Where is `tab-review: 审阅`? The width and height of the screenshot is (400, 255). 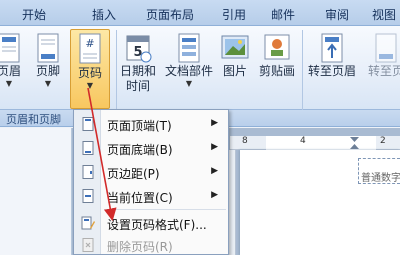 tab-review: 审阅 is located at coordinates (337, 14).